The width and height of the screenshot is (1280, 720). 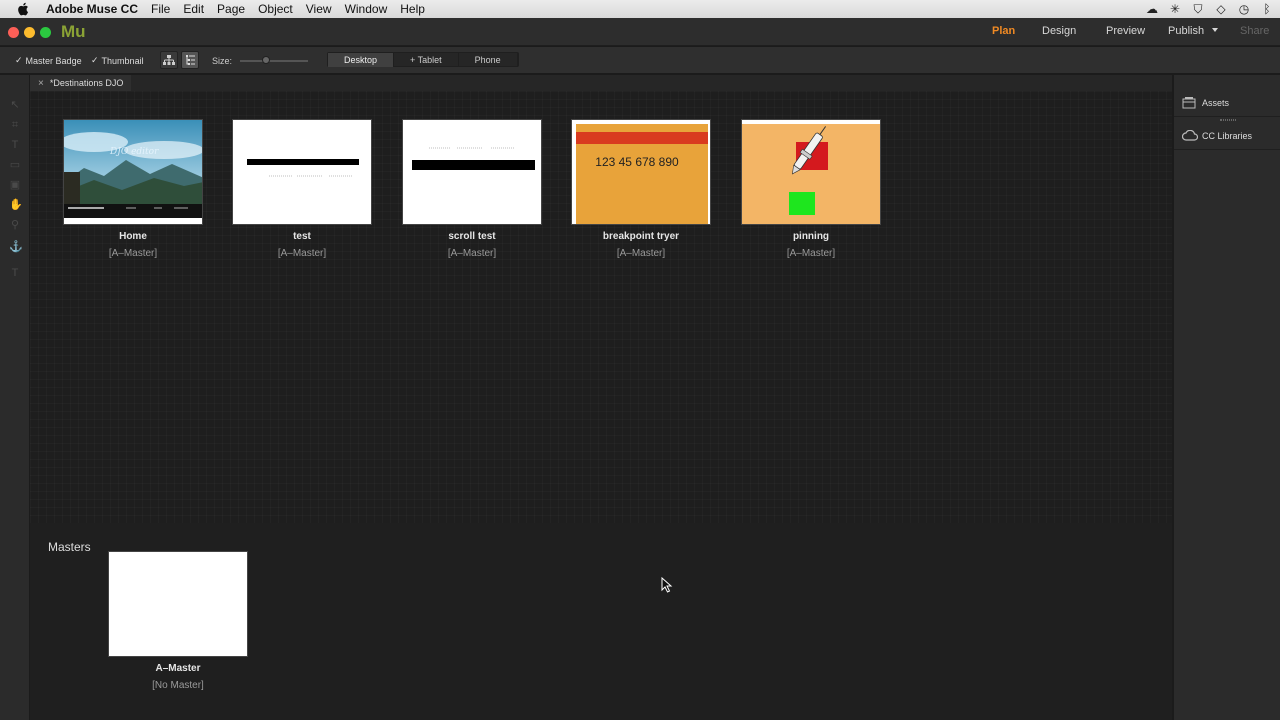 What do you see at coordinates (811, 236) in the screenshot?
I see `page-name: pinning` at bounding box center [811, 236].